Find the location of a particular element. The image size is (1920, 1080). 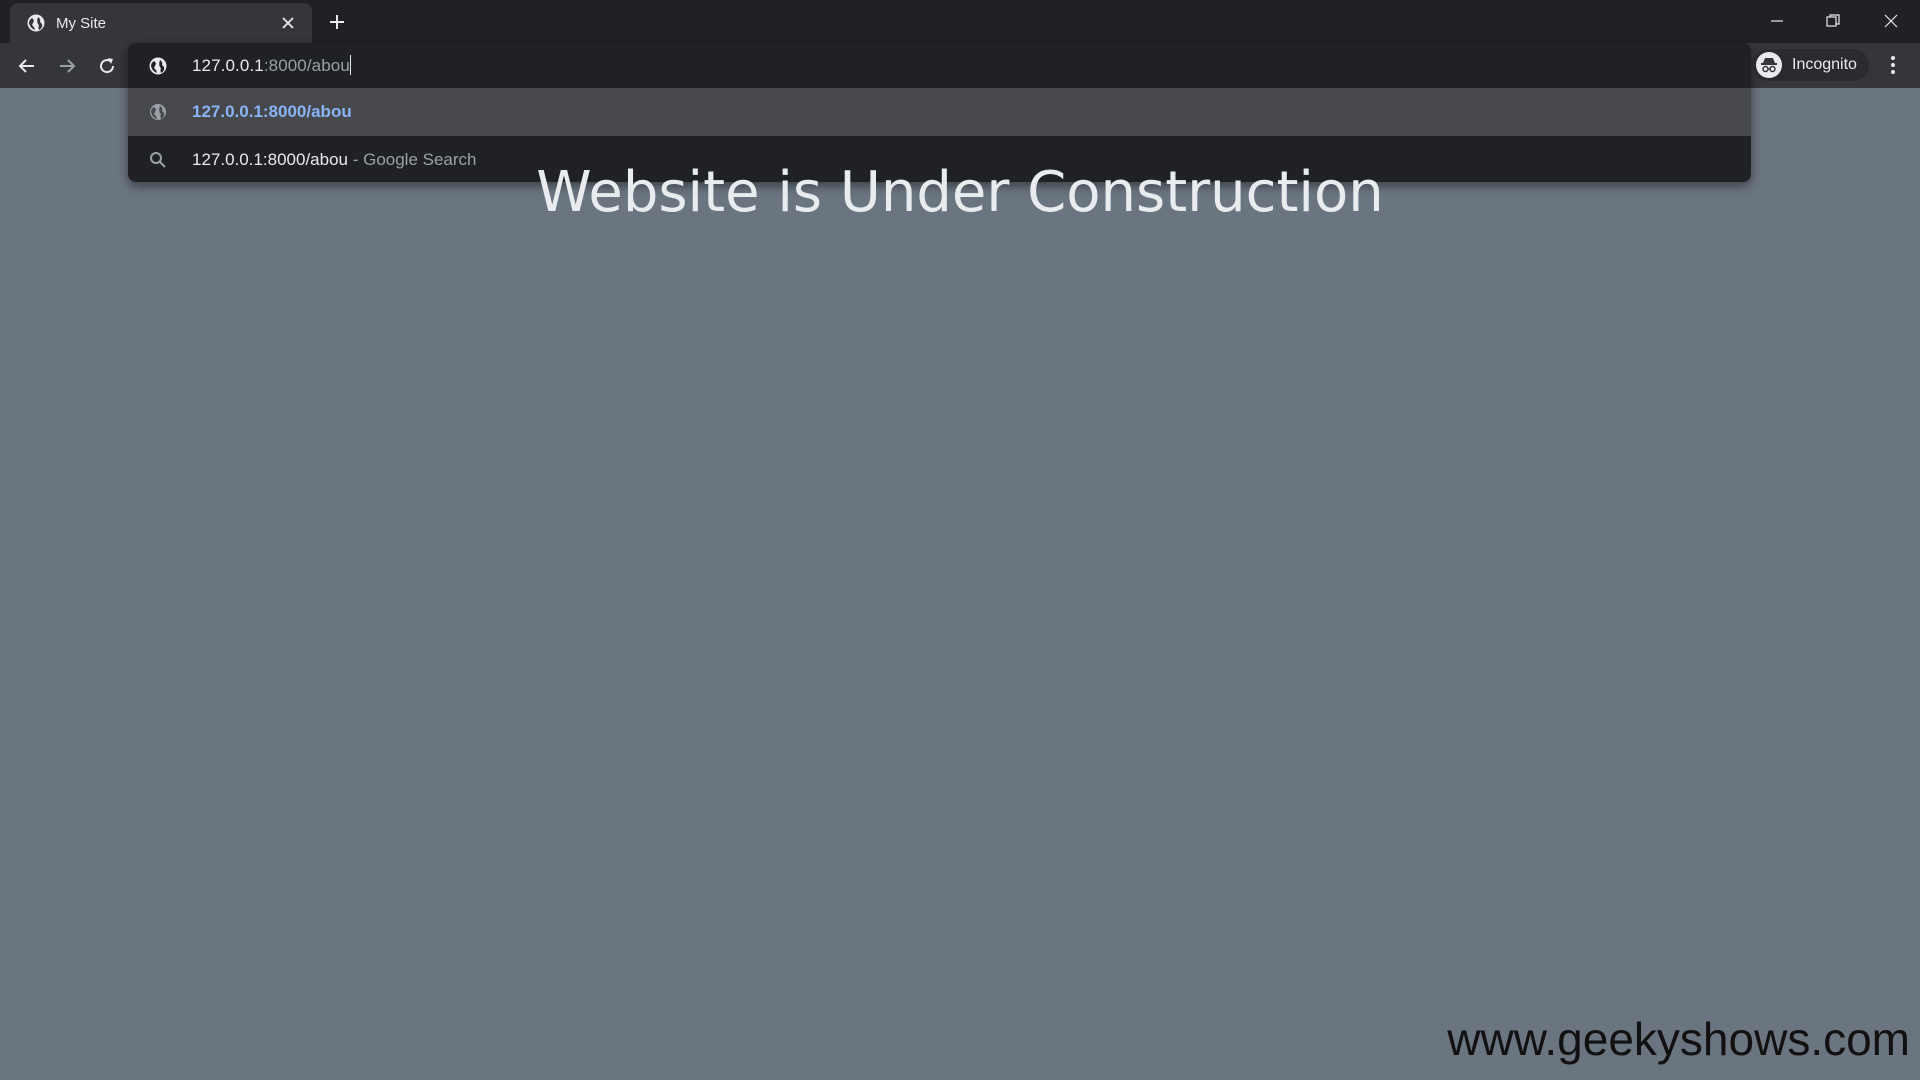

tab-strip: My Site is located at coordinates (960, 21).